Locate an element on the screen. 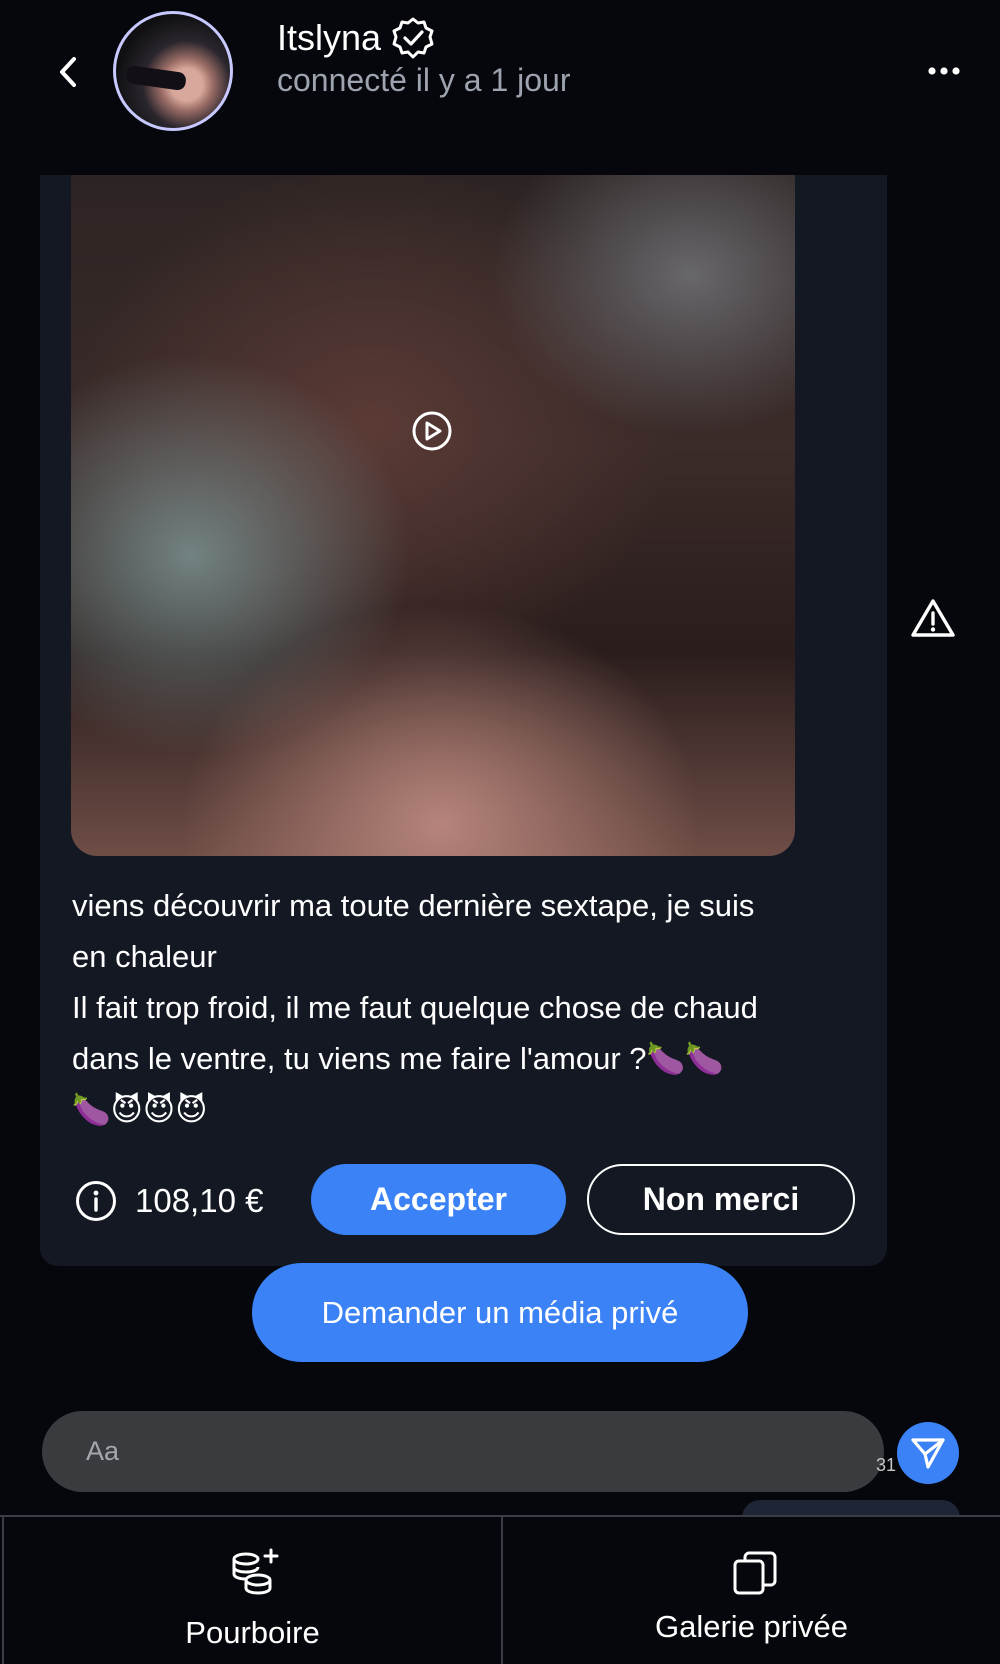 The height and width of the screenshot is (1664, 1000). verified-badge-icon is located at coordinates (413, 38).